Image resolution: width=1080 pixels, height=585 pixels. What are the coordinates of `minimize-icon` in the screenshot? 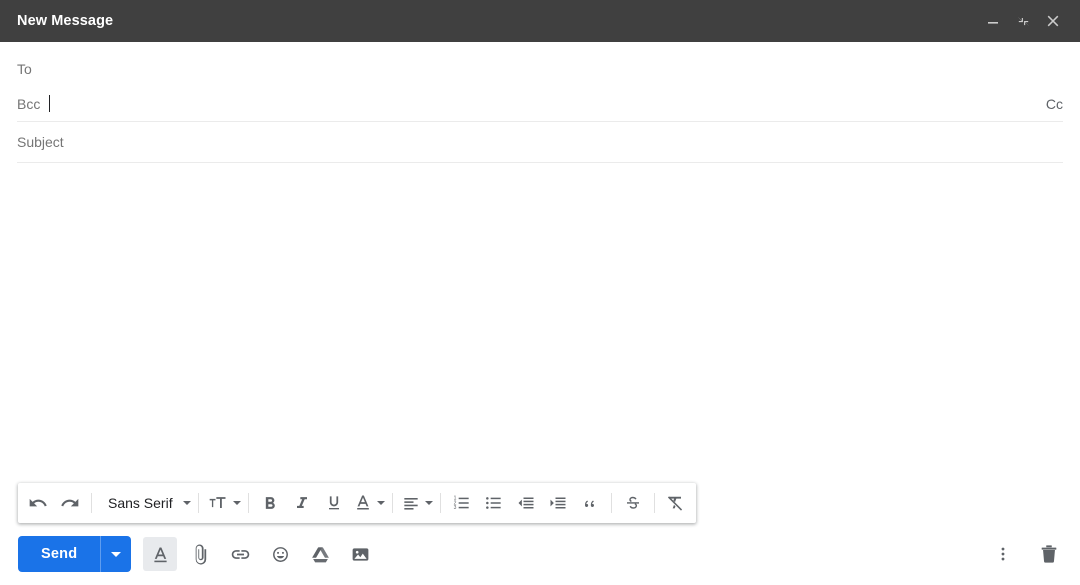 It's located at (993, 23).